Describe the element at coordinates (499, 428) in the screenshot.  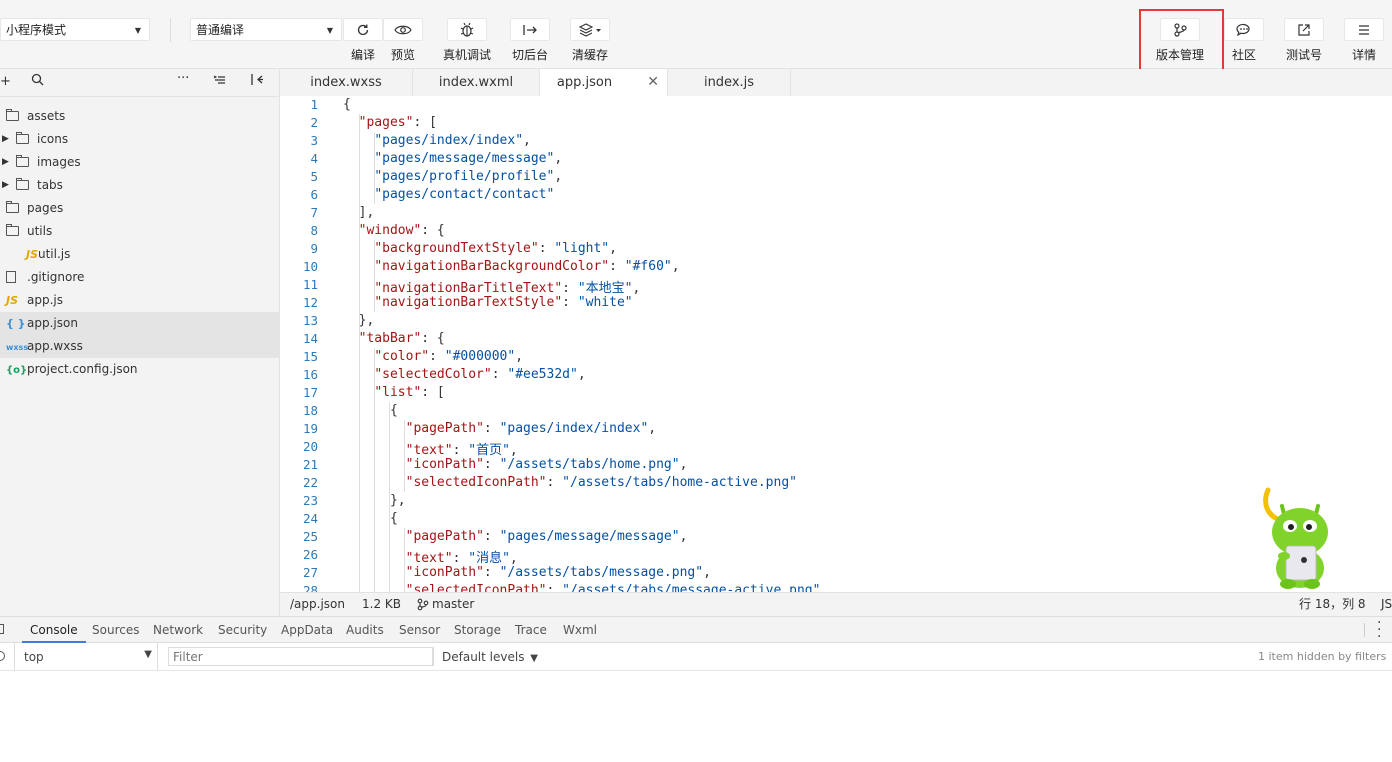
I see `code-line: "pagePath": "pages/index/index",` at that location.